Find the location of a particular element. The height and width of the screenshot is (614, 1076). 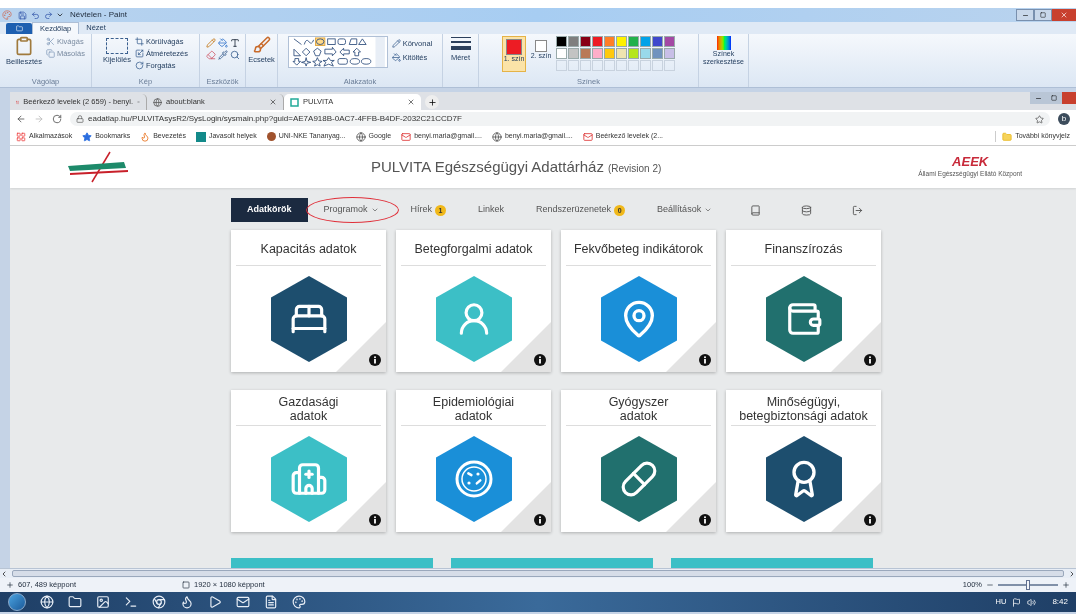

book-icon is located at coordinates (756, 210).